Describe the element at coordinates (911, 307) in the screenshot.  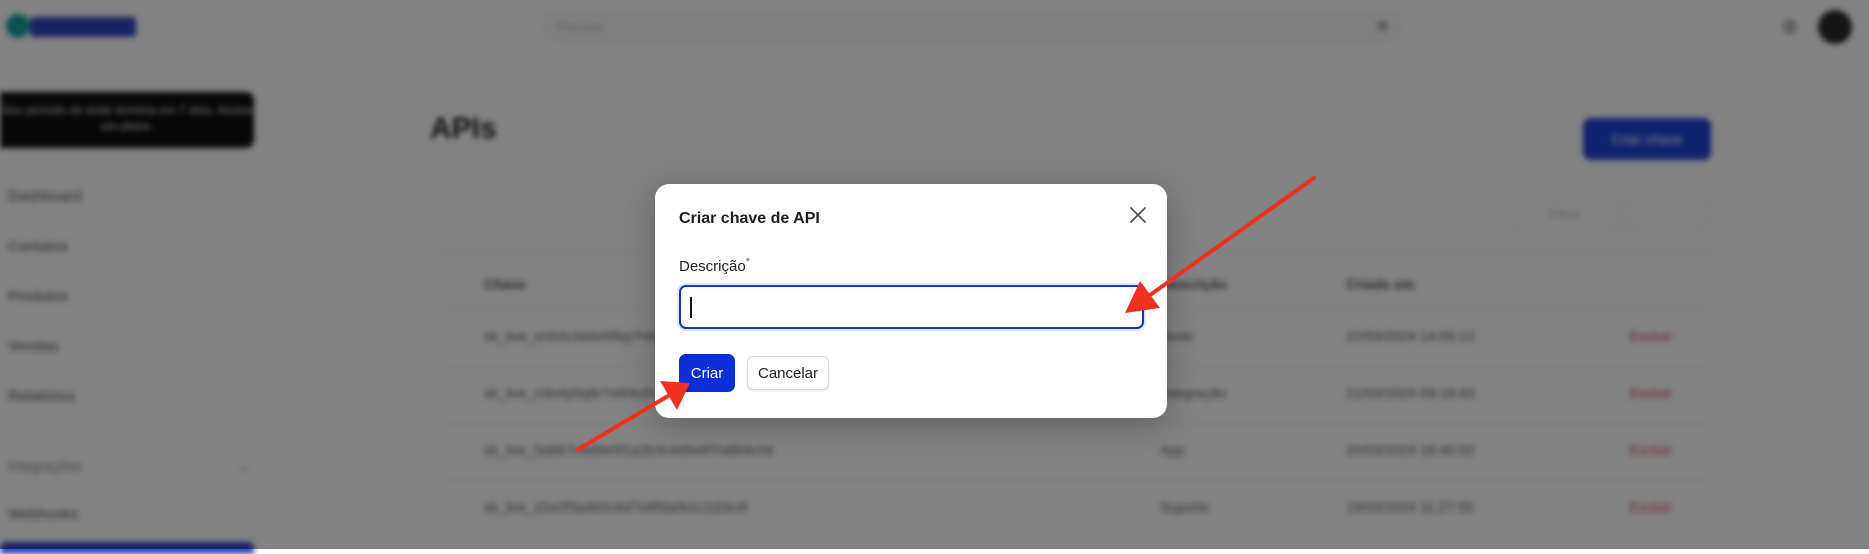
I see `description-input` at that location.